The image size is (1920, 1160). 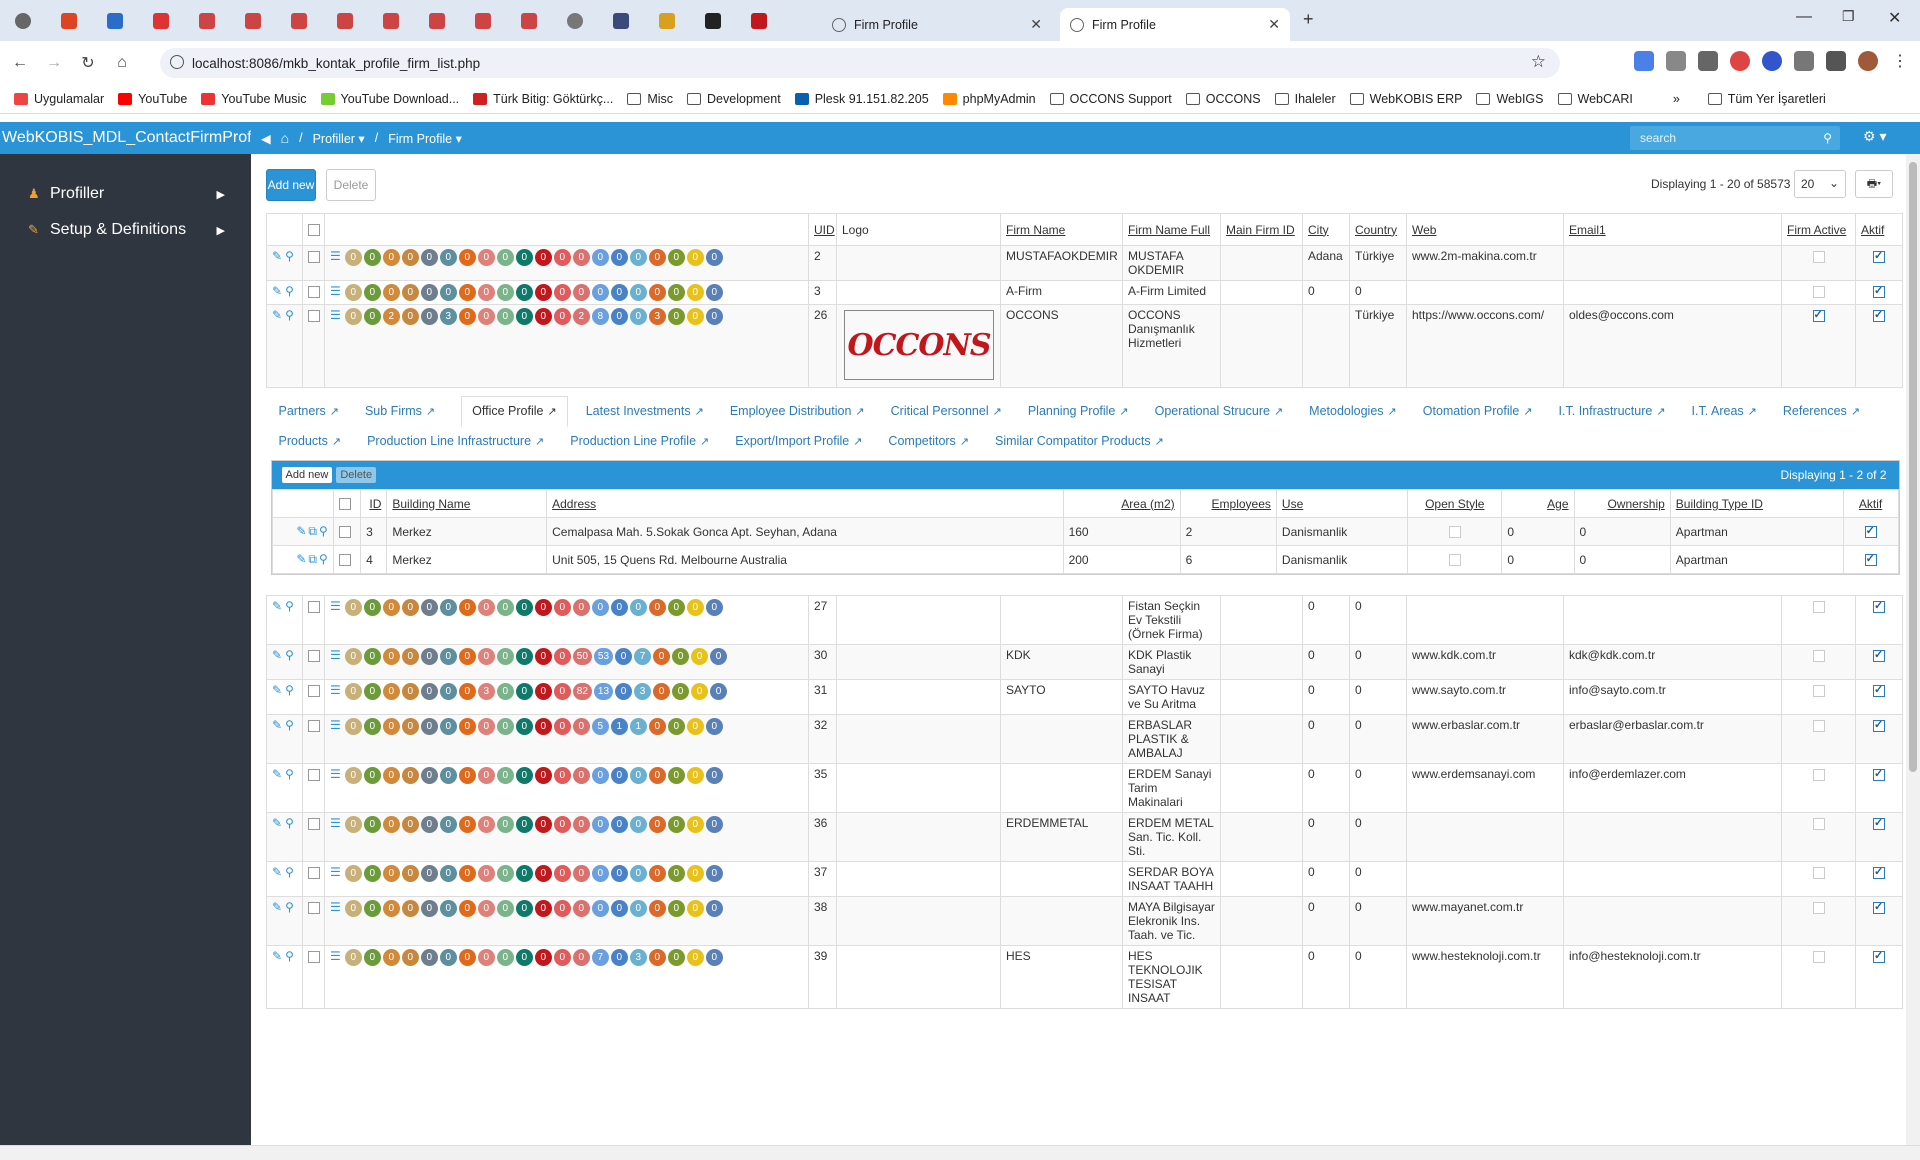 What do you see at coordinates (1223, 99) in the screenshot?
I see `bookmark-item: OCCONS` at bounding box center [1223, 99].